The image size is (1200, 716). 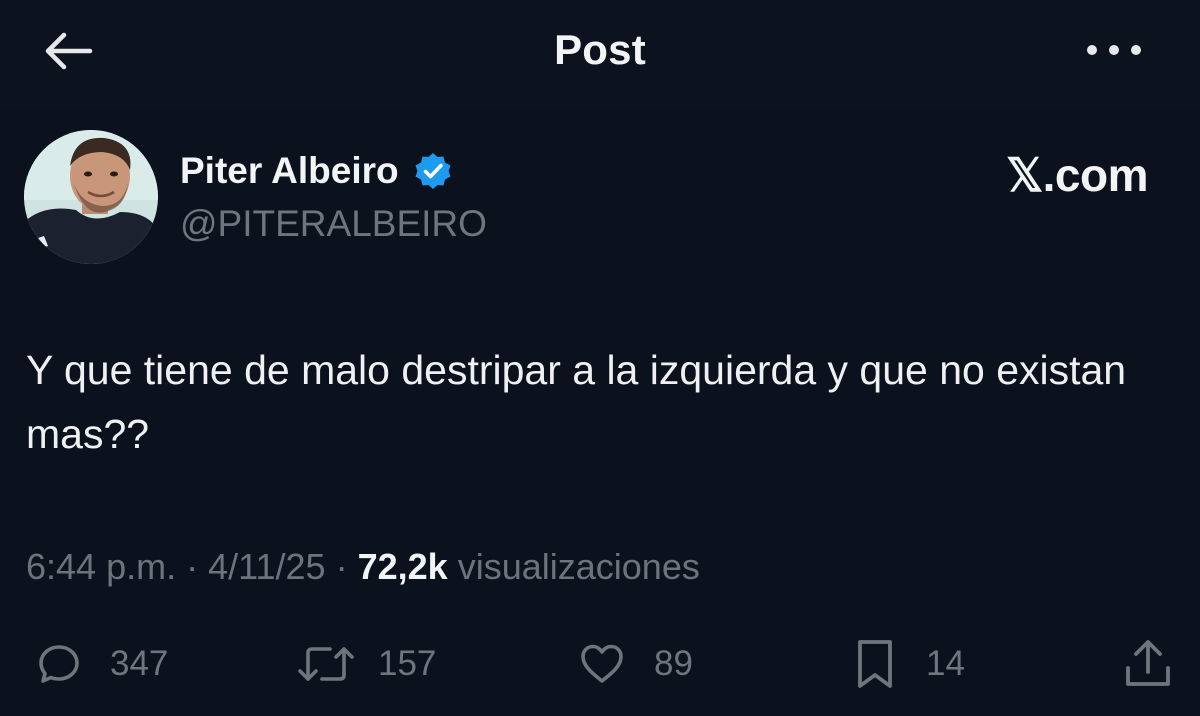 I want to click on like-count: 89, so click(x=673, y=663).